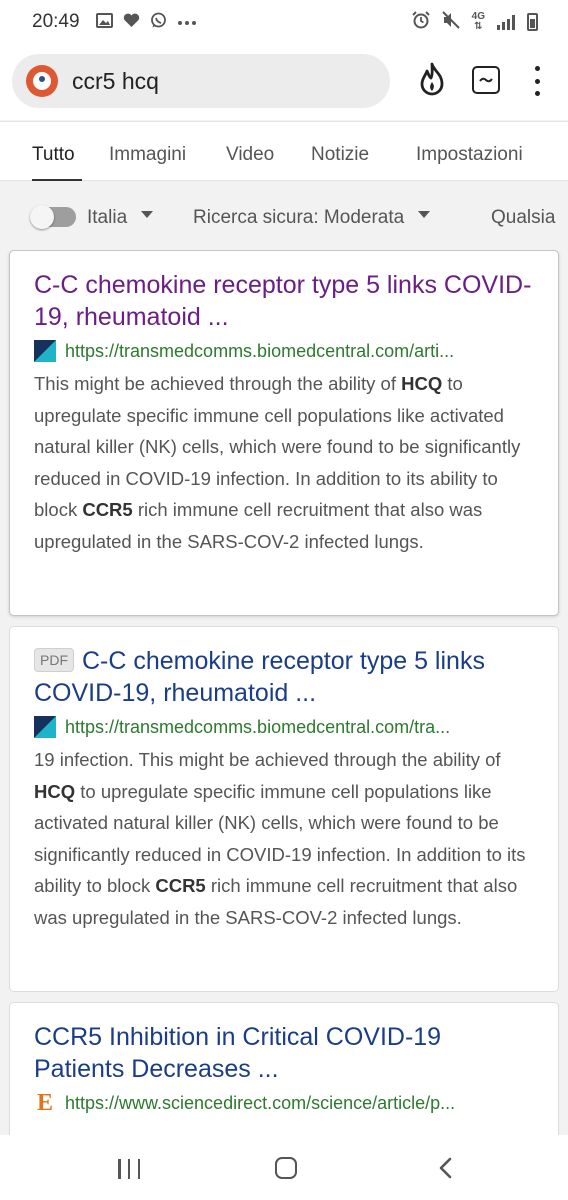 This screenshot has width=568, height=1200. What do you see at coordinates (469, 155) in the screenshot?
I see `tab-settings: Impostazioni` at bounding box center [469, 155].